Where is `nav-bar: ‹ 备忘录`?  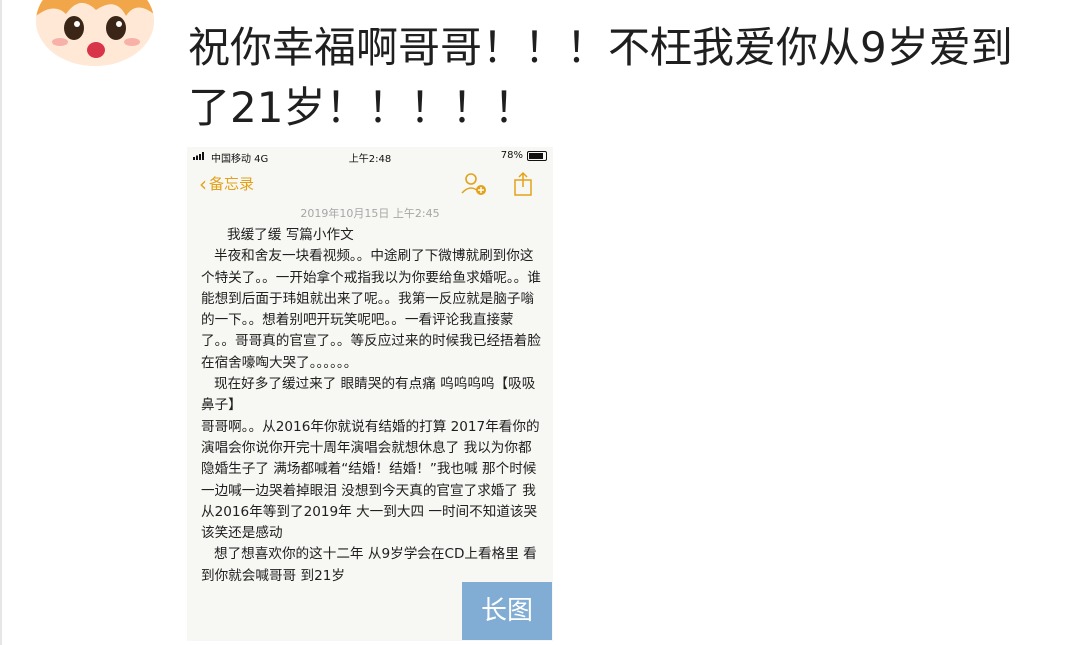 nav-bar: ‹ 备忘录 is located at coordinates (370, 184).